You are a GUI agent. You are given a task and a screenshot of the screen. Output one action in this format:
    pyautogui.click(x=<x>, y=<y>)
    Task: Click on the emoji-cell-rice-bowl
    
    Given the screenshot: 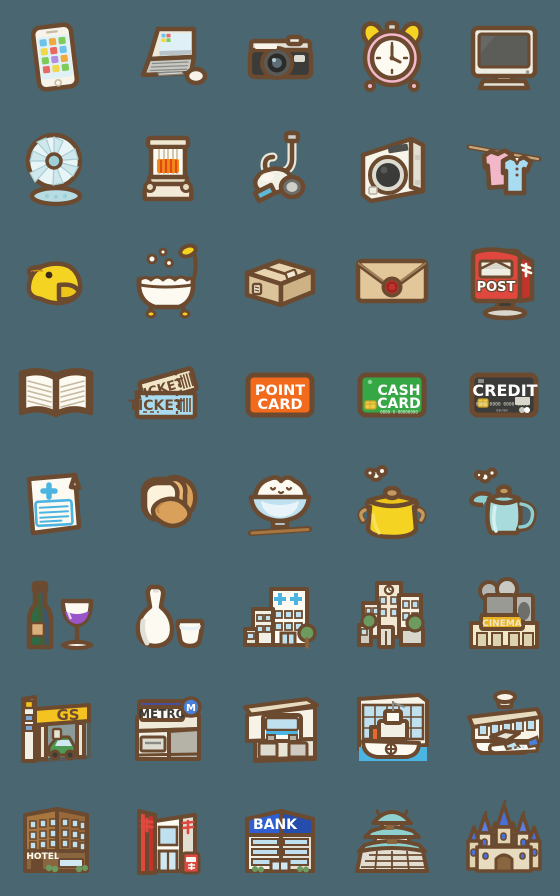 What is the action you would take?
    pyautogui.click(x=280, y=504)
    